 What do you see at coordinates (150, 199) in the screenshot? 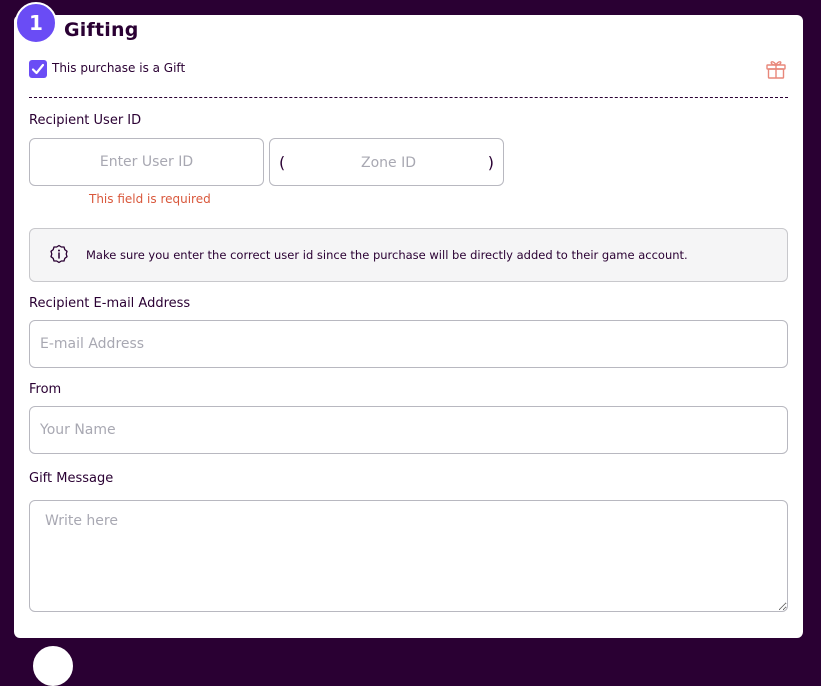
I see `required-error-text: This field is required` at bounding box center [150, 199].